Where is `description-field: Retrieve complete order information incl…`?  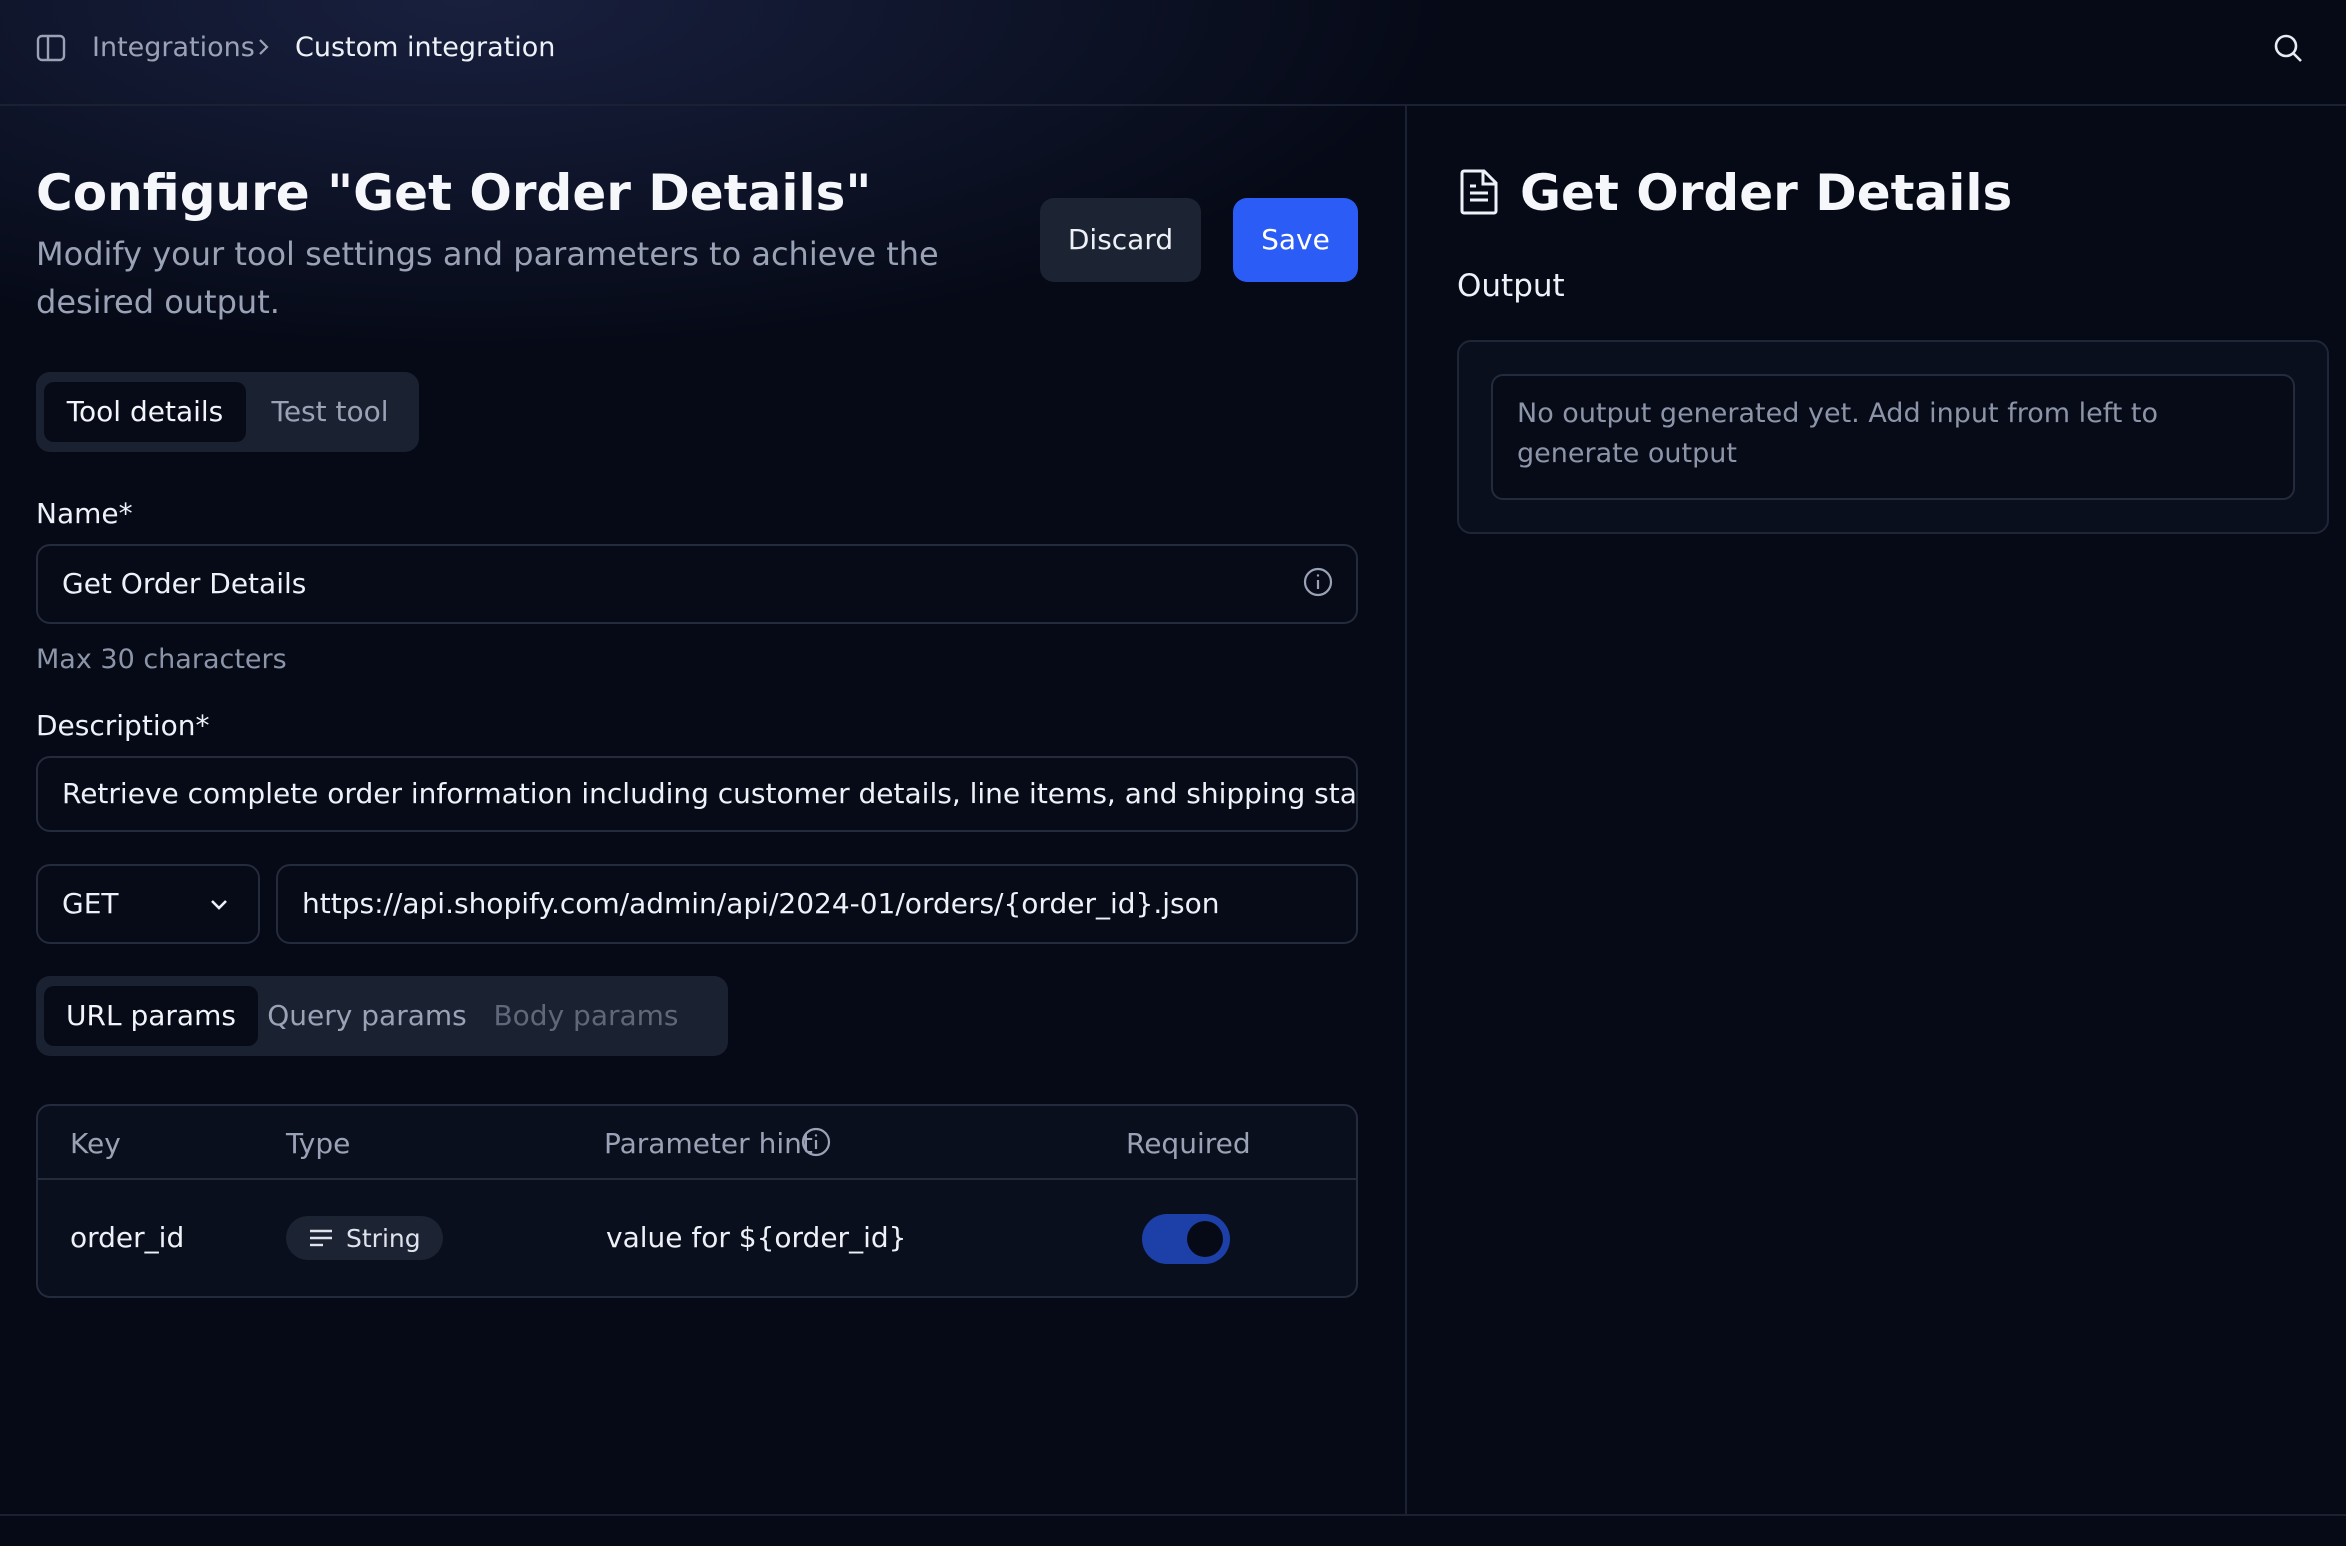 description-field: Retrieve complete order information incl… is located at coordinates (697, 794).